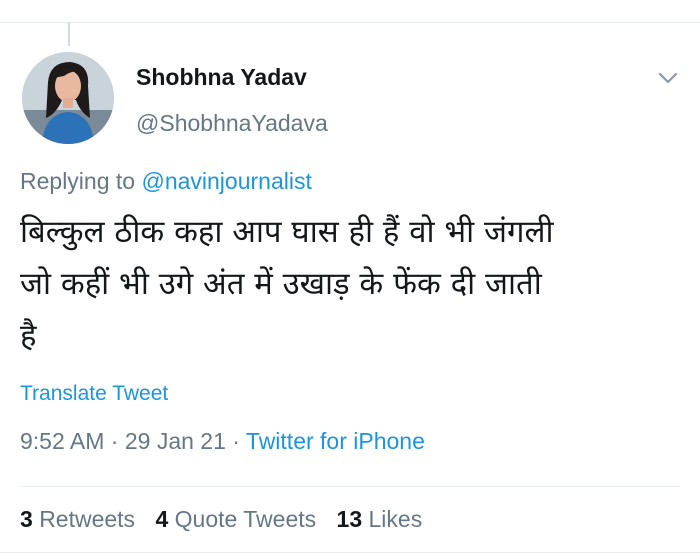 The width and height of the screenshot is (700, 553). What do you see at coordinates (350, 22) in the screenshot?
I see `top-divider` at bounding box center [350, 22].